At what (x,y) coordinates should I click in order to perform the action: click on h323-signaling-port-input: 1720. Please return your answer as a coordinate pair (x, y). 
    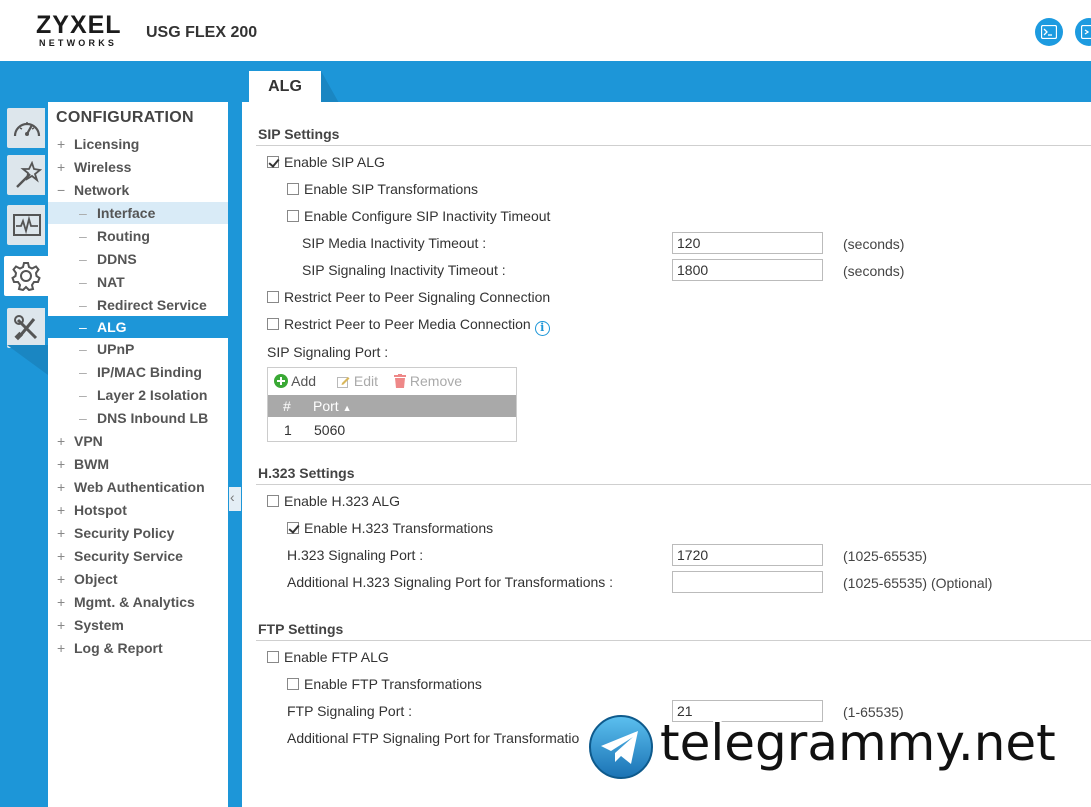
    Looking at the image, I should click on (747, 555).